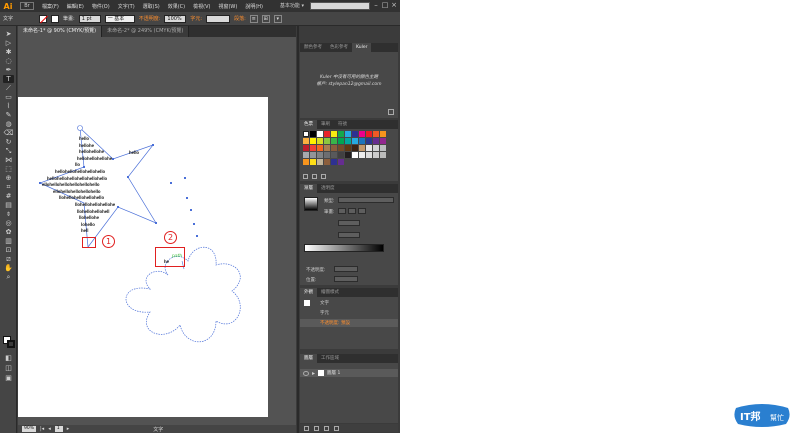  I want to click on tab-appearance: 外觀, so click(308, 292).